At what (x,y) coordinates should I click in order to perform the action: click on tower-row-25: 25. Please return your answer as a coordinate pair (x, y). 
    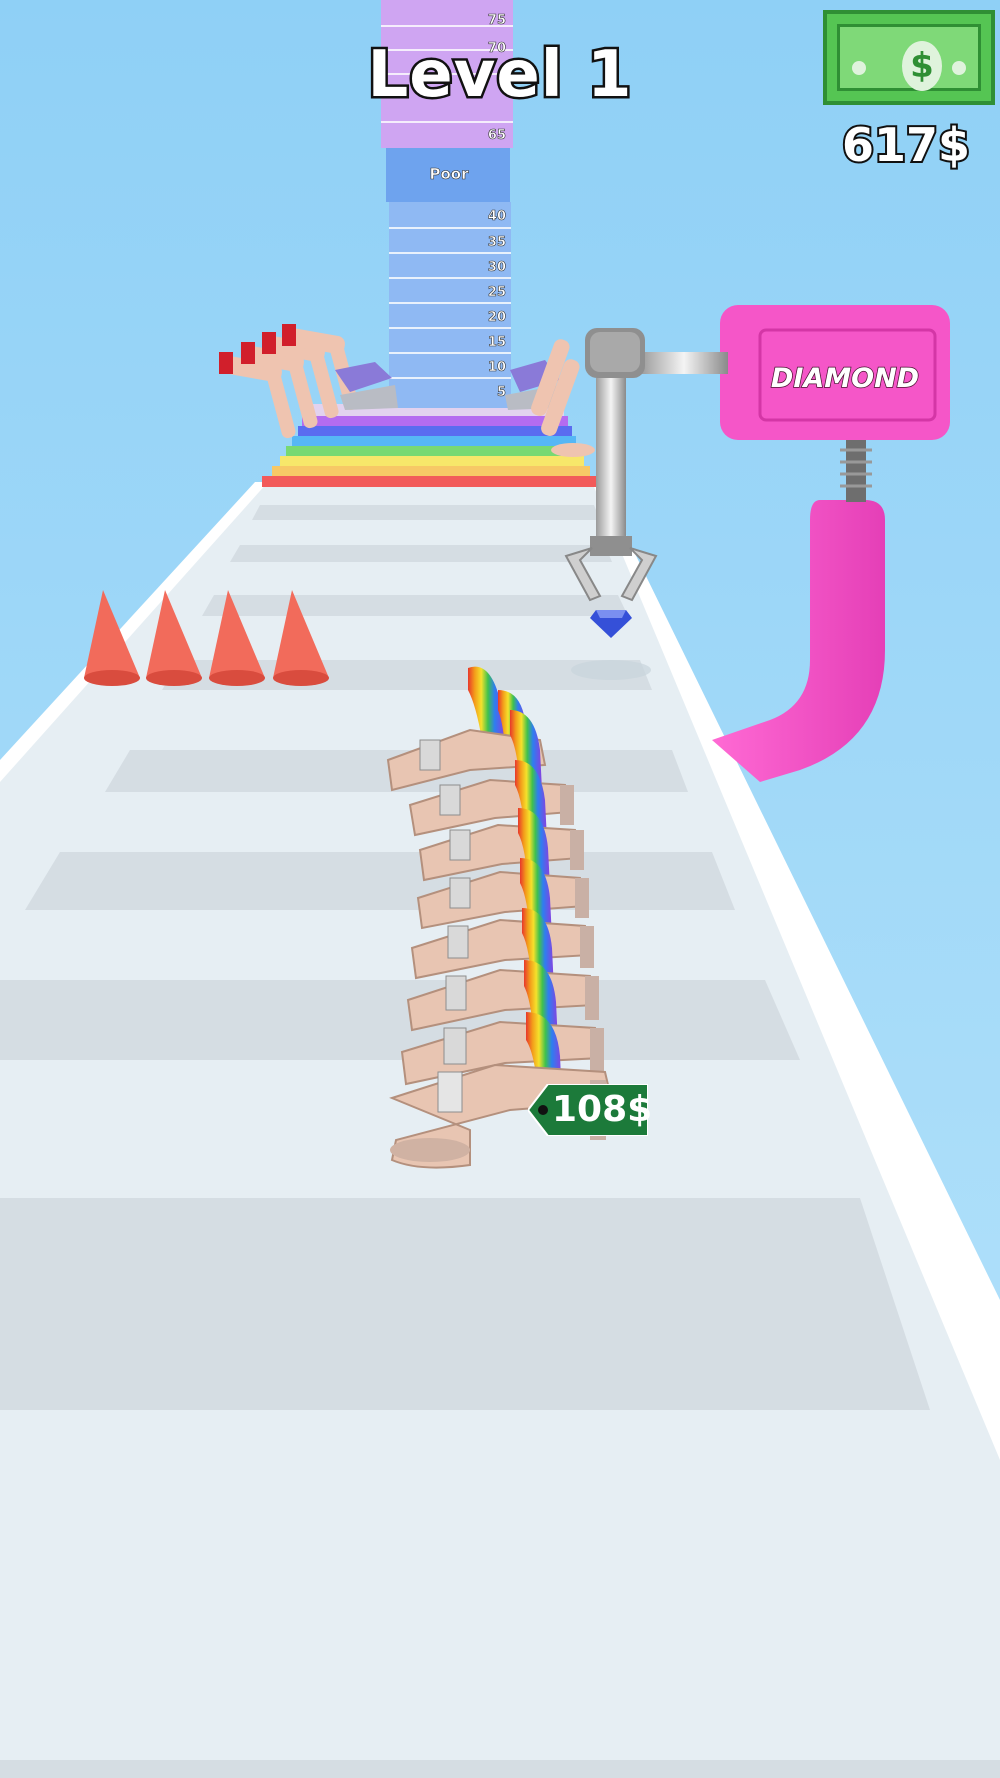
    Looking at the image, I should click on (497, 292).